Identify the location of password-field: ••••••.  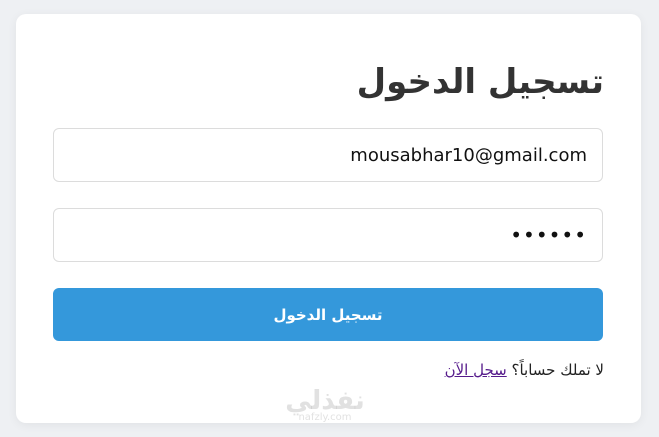
(328, 235).